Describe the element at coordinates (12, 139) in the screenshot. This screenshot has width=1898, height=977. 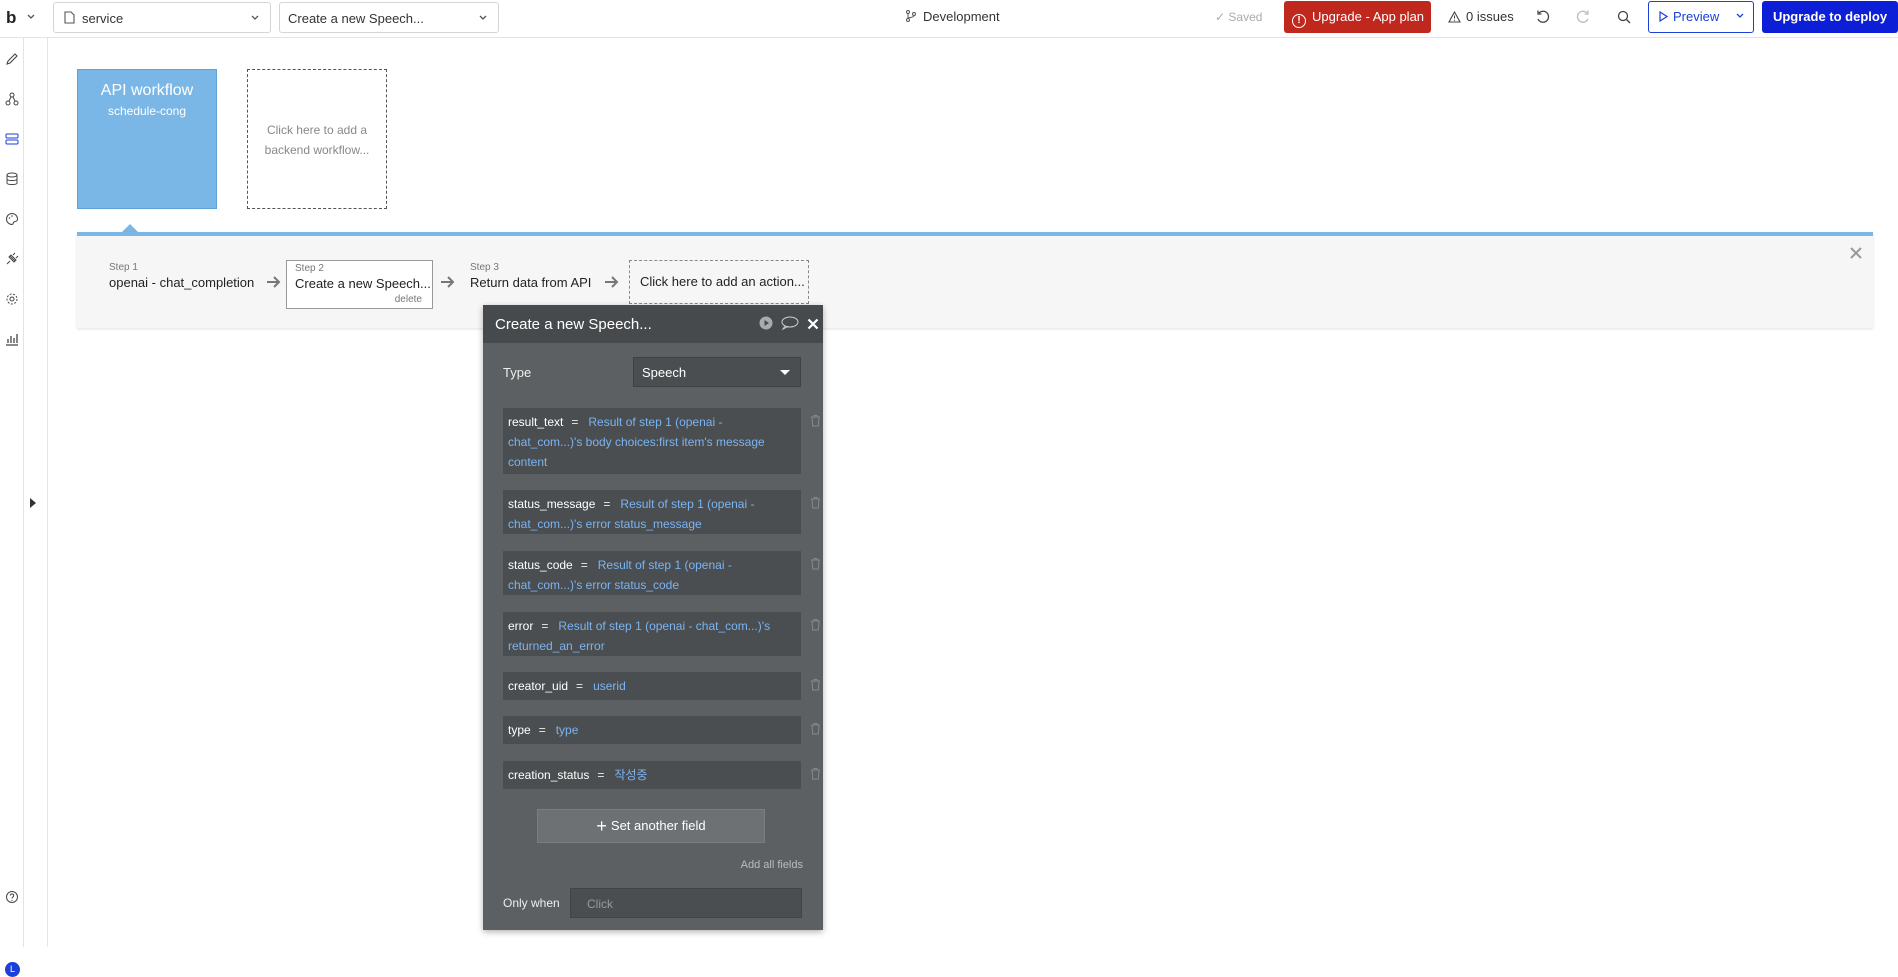
I see `backend-workflows-icon` at that location.